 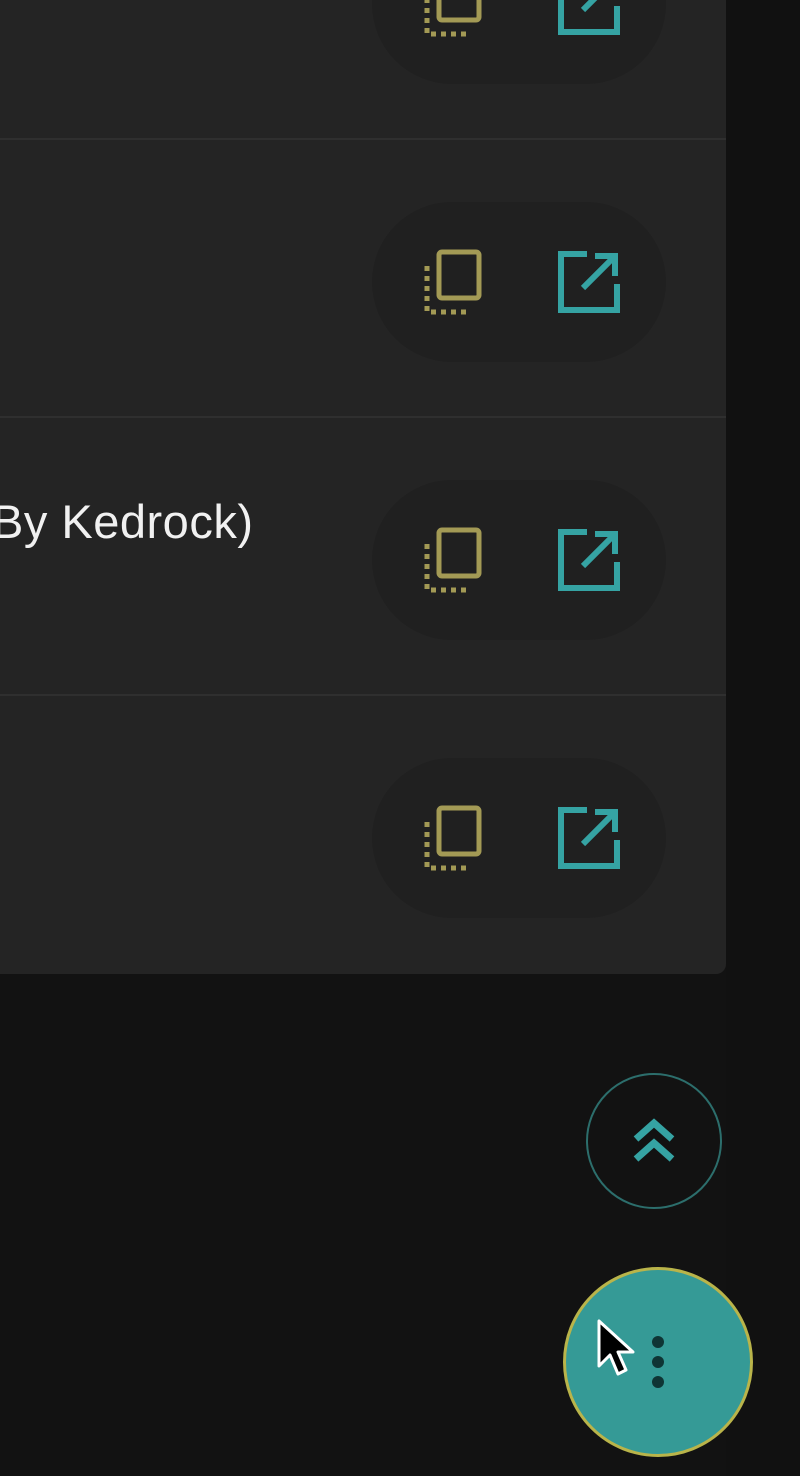 I want to click on scroll-to-top-button, so click(x=654, y=1141).